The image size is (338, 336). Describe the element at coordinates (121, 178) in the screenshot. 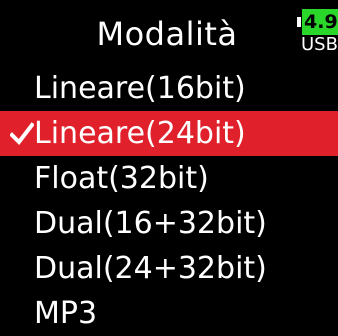

I see `menu-item-label: Float(32bit)` at that location.